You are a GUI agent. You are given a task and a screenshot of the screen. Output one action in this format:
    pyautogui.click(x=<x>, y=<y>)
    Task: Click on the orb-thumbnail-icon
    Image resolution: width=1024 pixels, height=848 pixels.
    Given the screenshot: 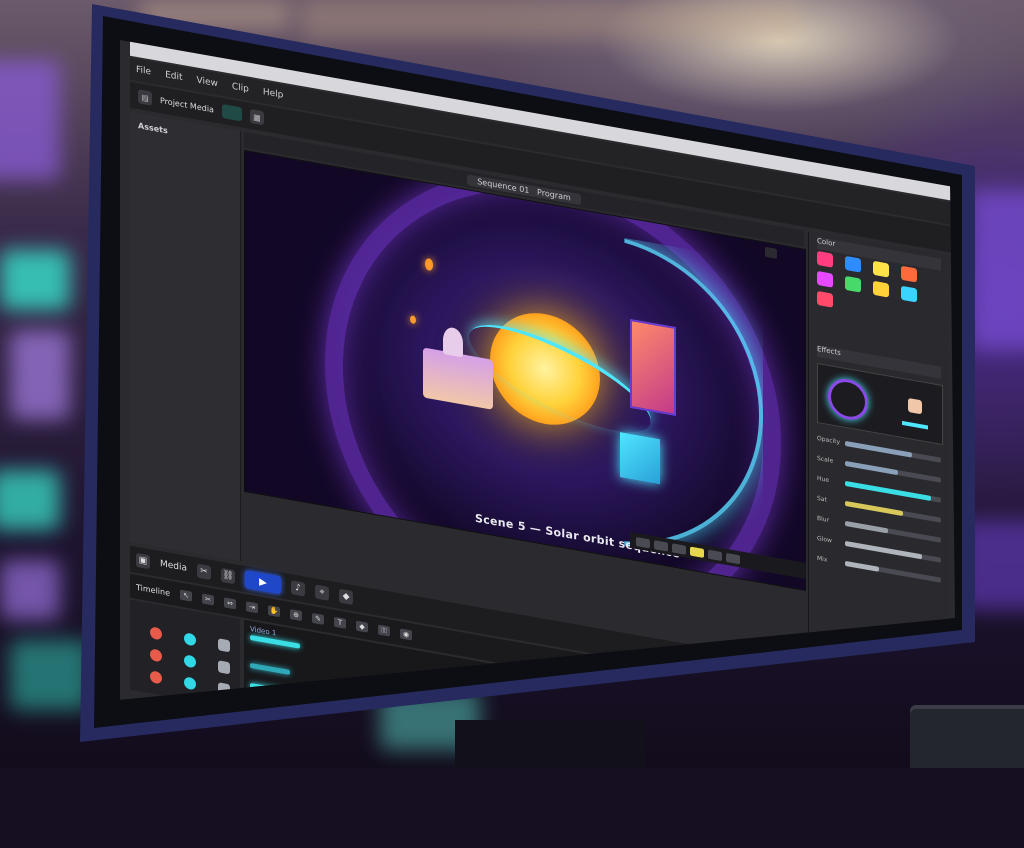 What is the action you would take?
    pyautogui.click(x=848, y=399)
    